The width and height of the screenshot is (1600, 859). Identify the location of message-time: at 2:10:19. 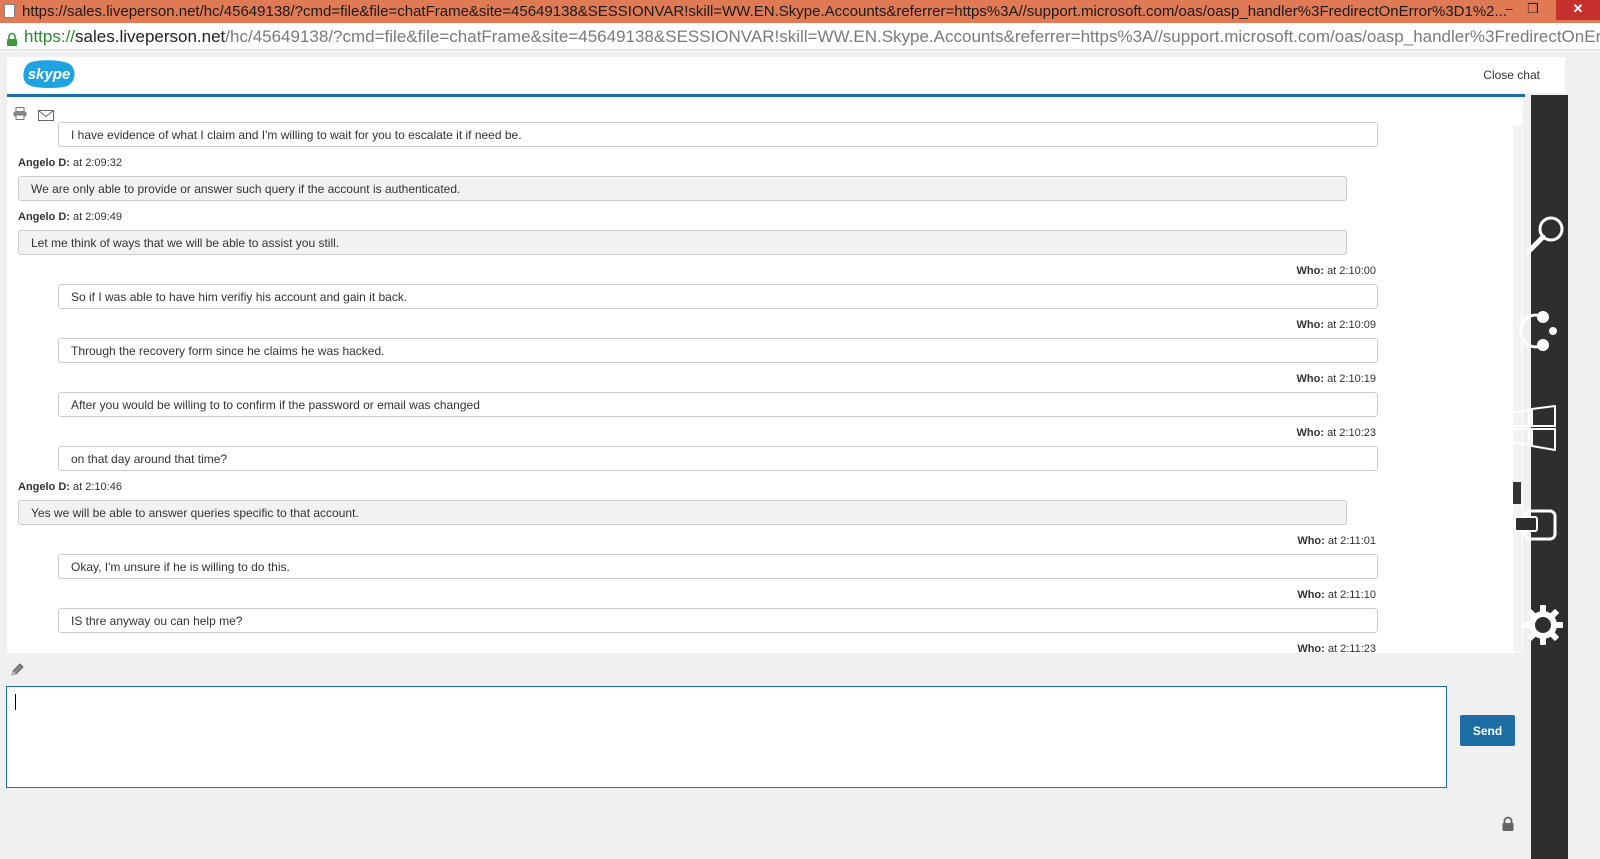
(1351, 379).